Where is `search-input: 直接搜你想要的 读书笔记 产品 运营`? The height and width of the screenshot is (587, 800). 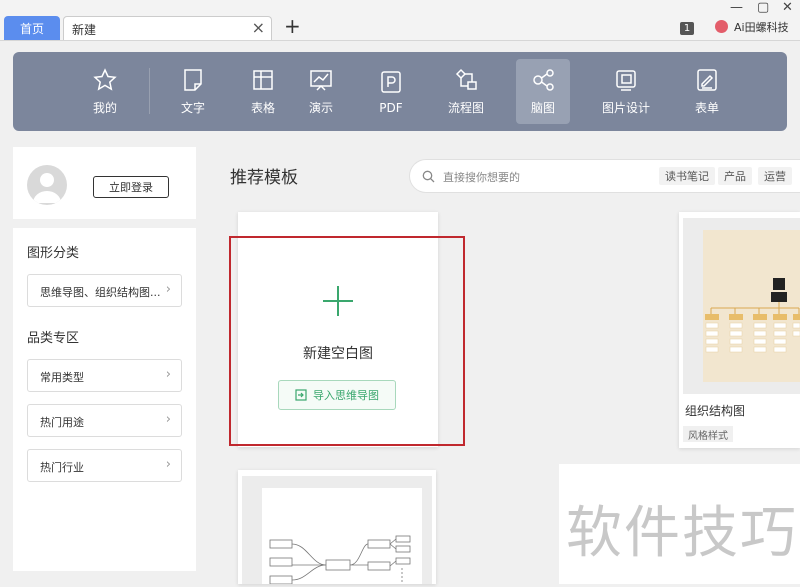
search-input: 直接搜你想要的 读书笔记 产品 运营 is located at coordinates (604, 176).